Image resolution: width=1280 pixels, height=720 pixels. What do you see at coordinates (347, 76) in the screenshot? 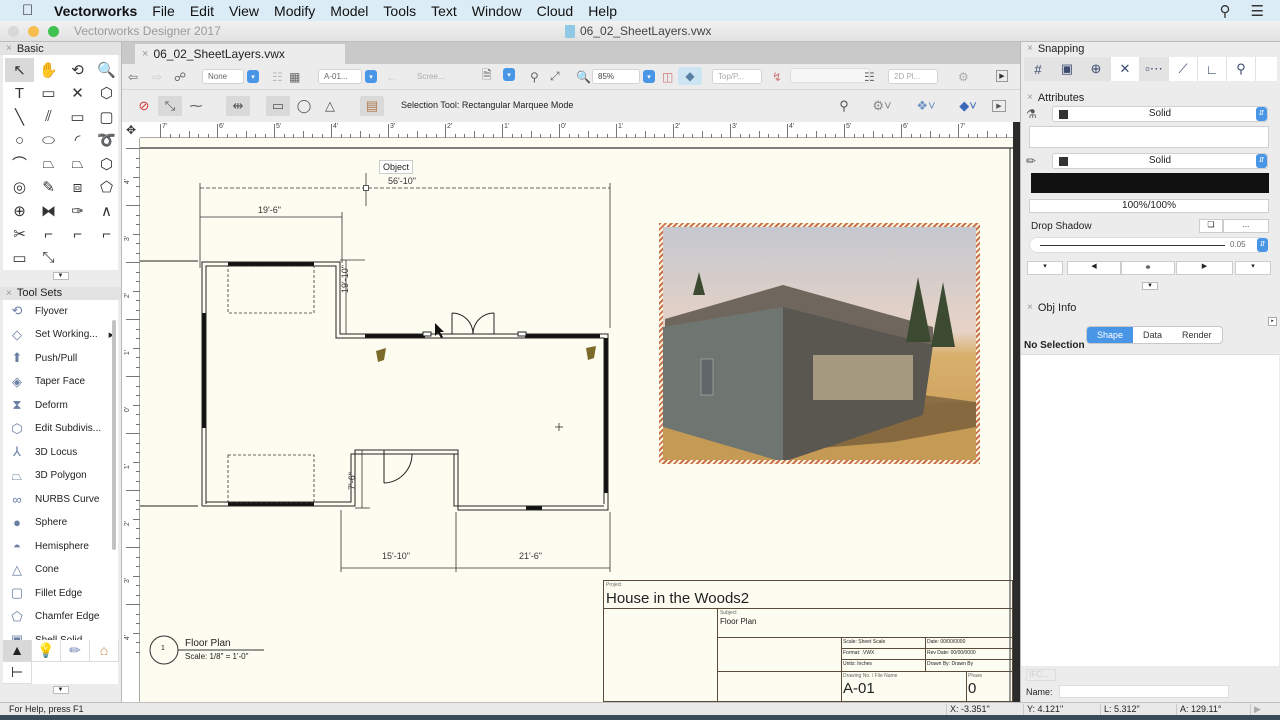
I see `active-layer-select: A-01... ▾` at bounding box center [347, 76].